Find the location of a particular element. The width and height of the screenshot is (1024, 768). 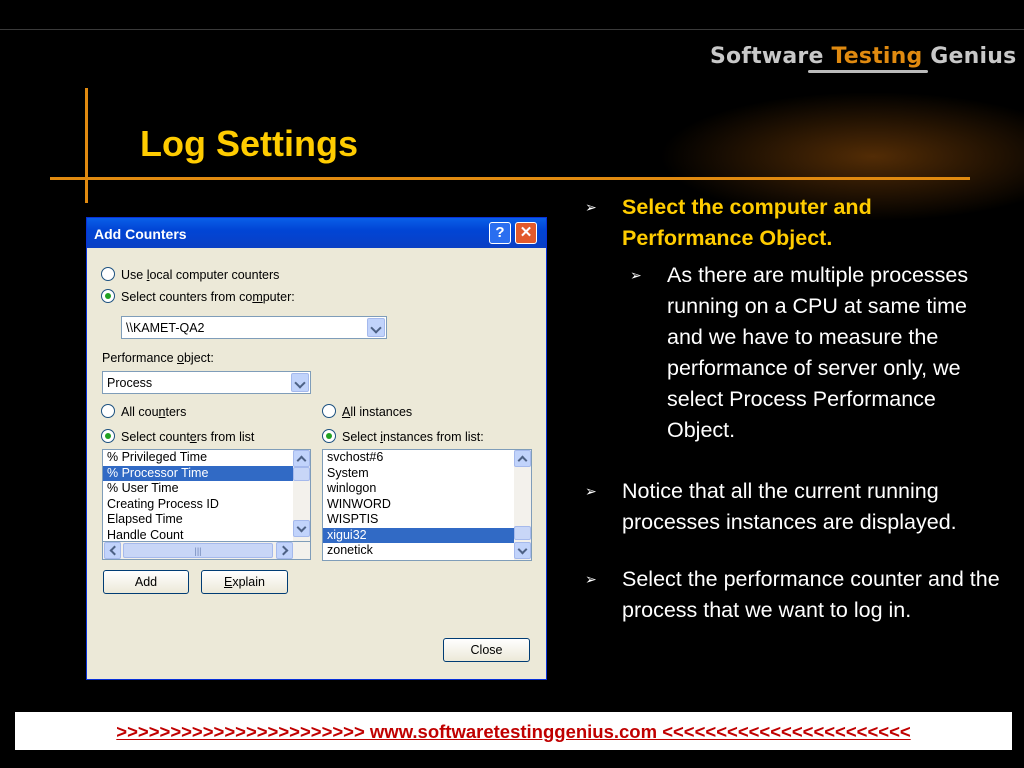

list-item: winlogon is located at coordinates (427, 489).